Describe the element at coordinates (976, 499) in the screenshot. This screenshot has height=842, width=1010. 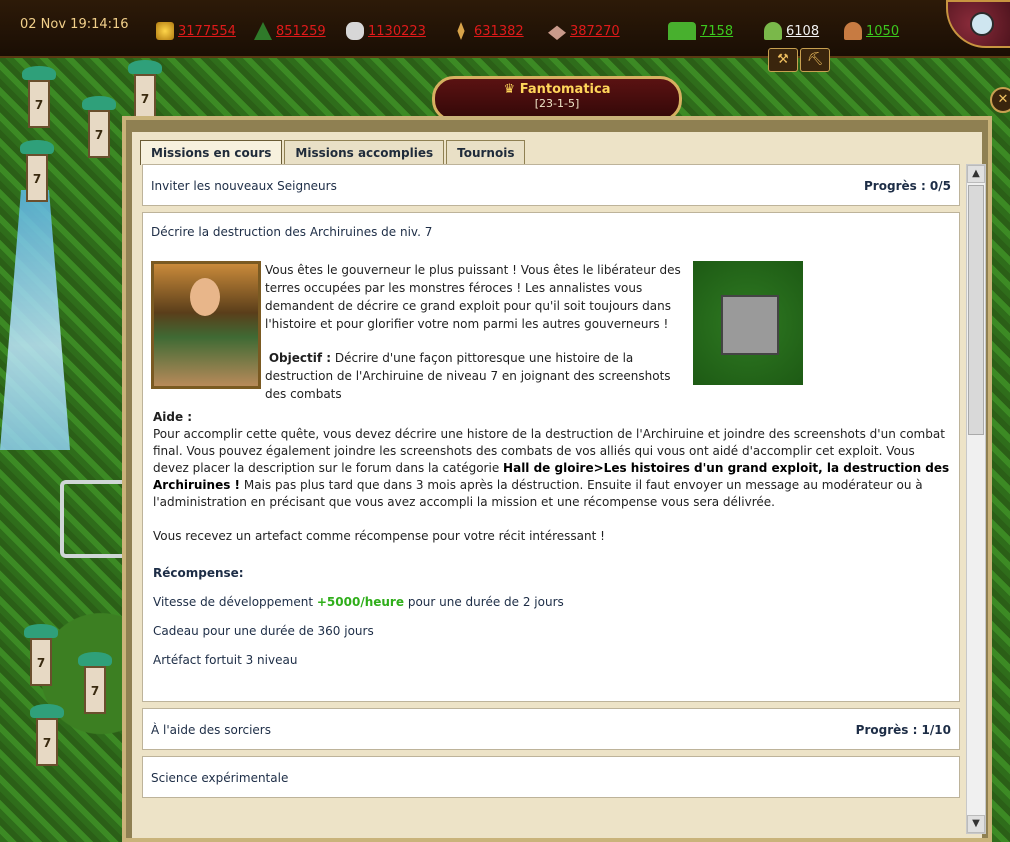
I see `missions-scrollbar: ▲ ▼` at that location.